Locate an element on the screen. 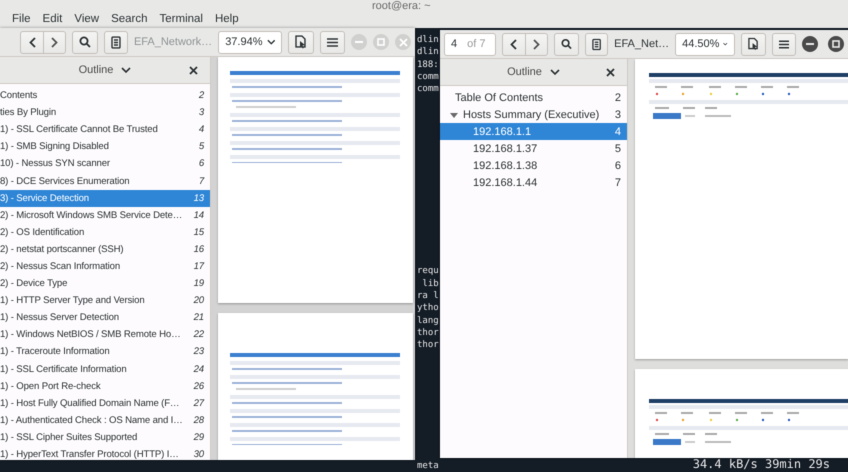  outline-item: Hosts Summary (Executive) 3 is located at coordinates (533, 115).